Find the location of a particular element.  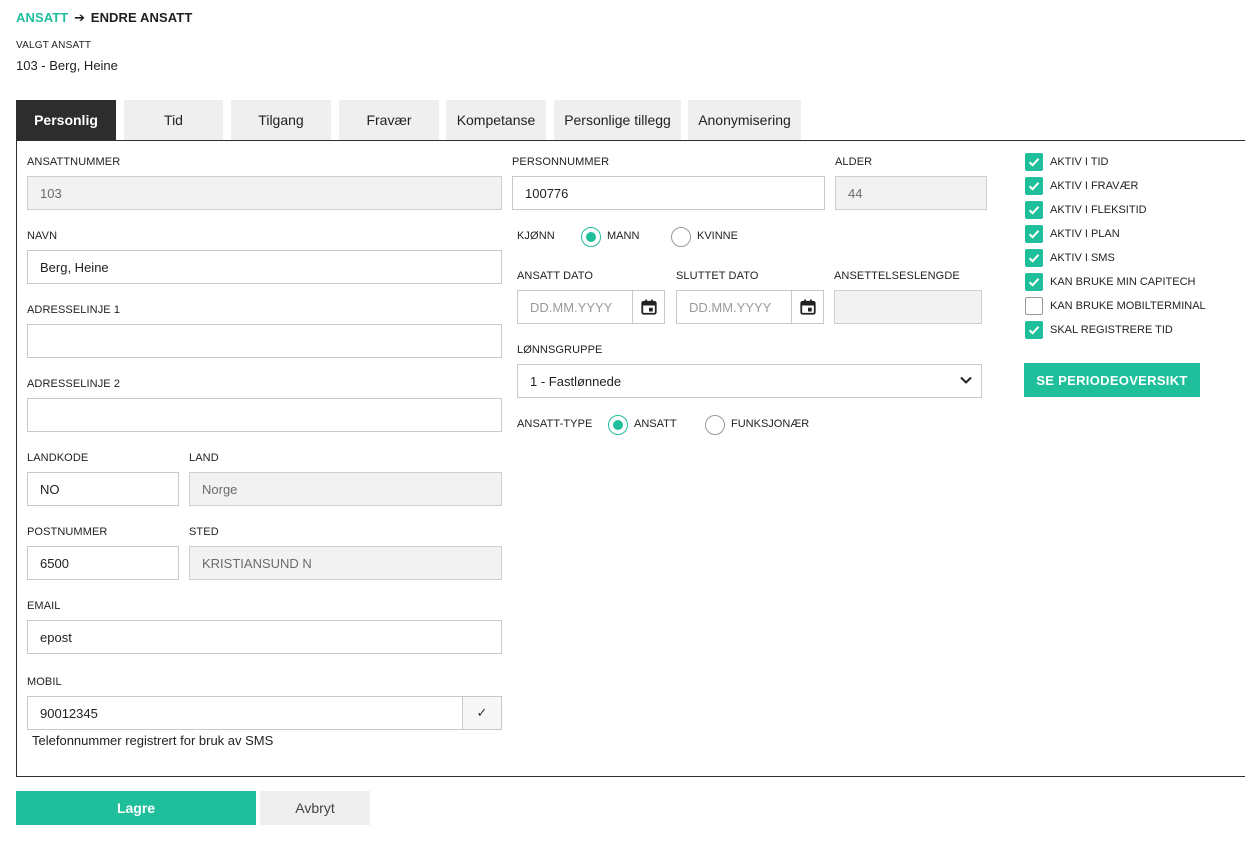

lonnsgruppe-value: 1 - Fastlønnede is located at coordinates (576, 381).